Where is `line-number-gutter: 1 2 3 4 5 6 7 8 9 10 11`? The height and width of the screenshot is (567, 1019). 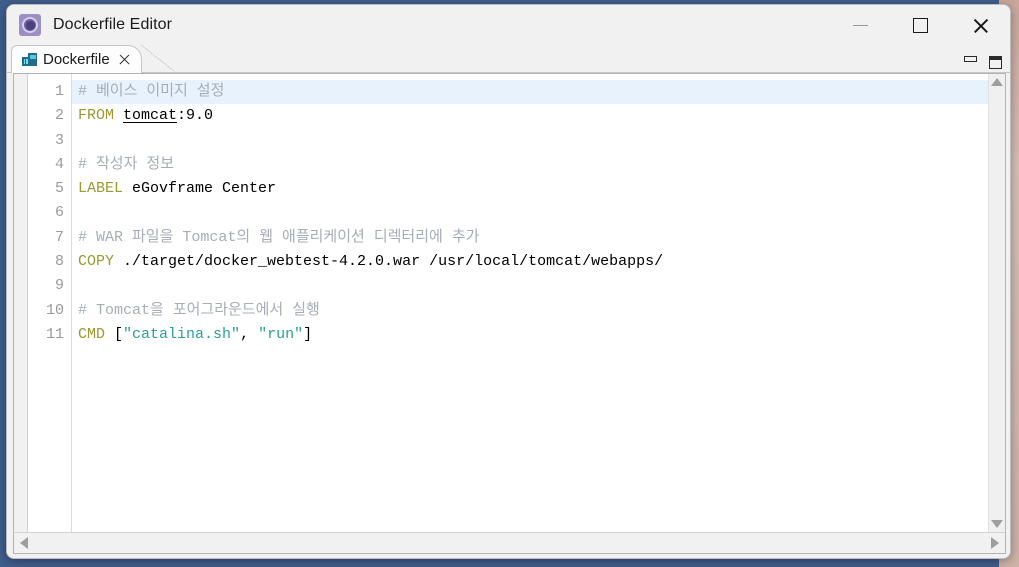 line-number-gutter: 1 2 3 4 5 6 7 8 9 10 11 is located at coordinates (50, 303).